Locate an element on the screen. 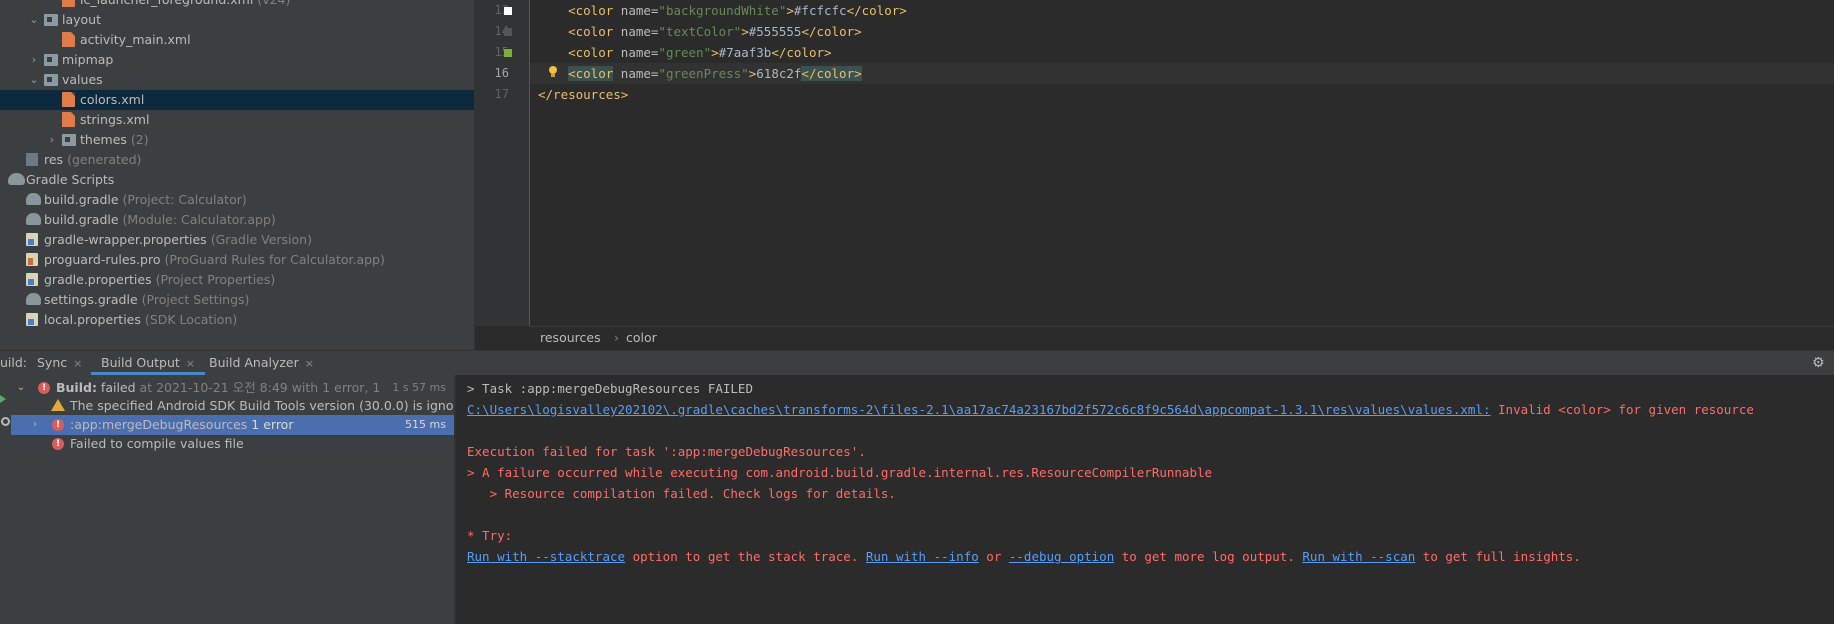 The height and width of the screenshot is (624, 1834). tree-item-label: Gradle Scripts is located at coordinates (70, 180).